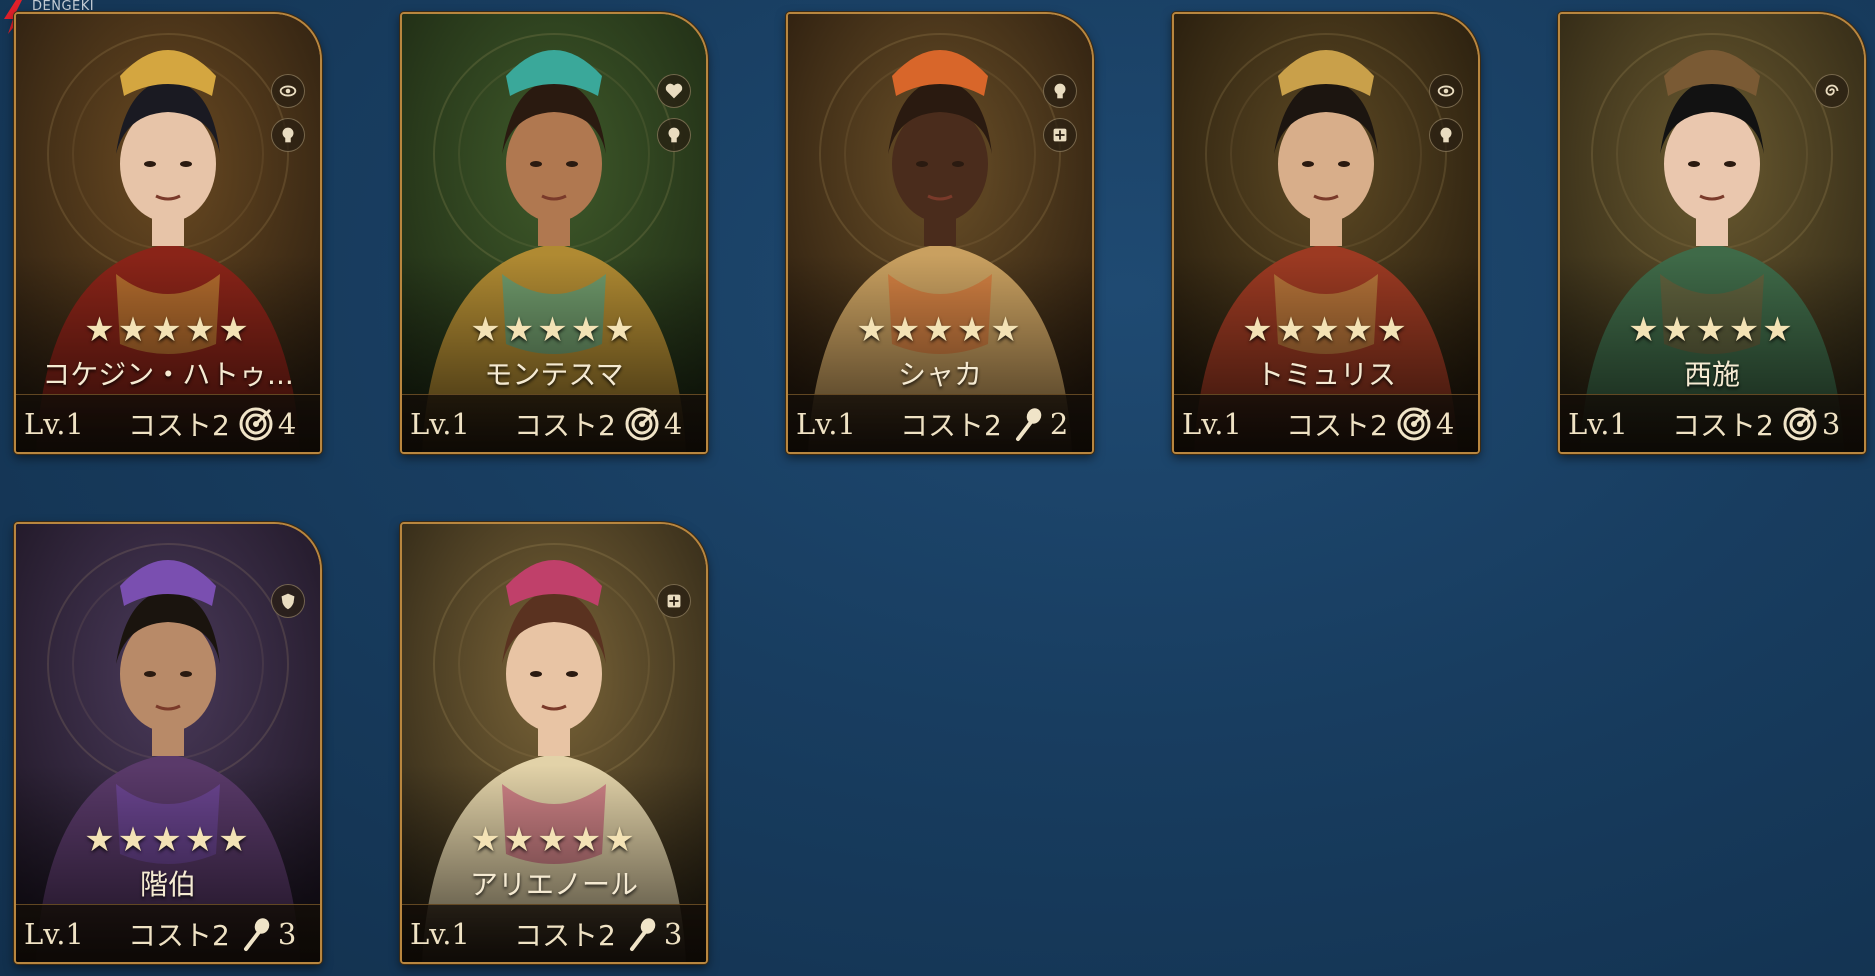  What do you see at coordinates (1711, 374) in the screenshot?
I see `hero-name: 西施` at bounding box center [1711, 374].